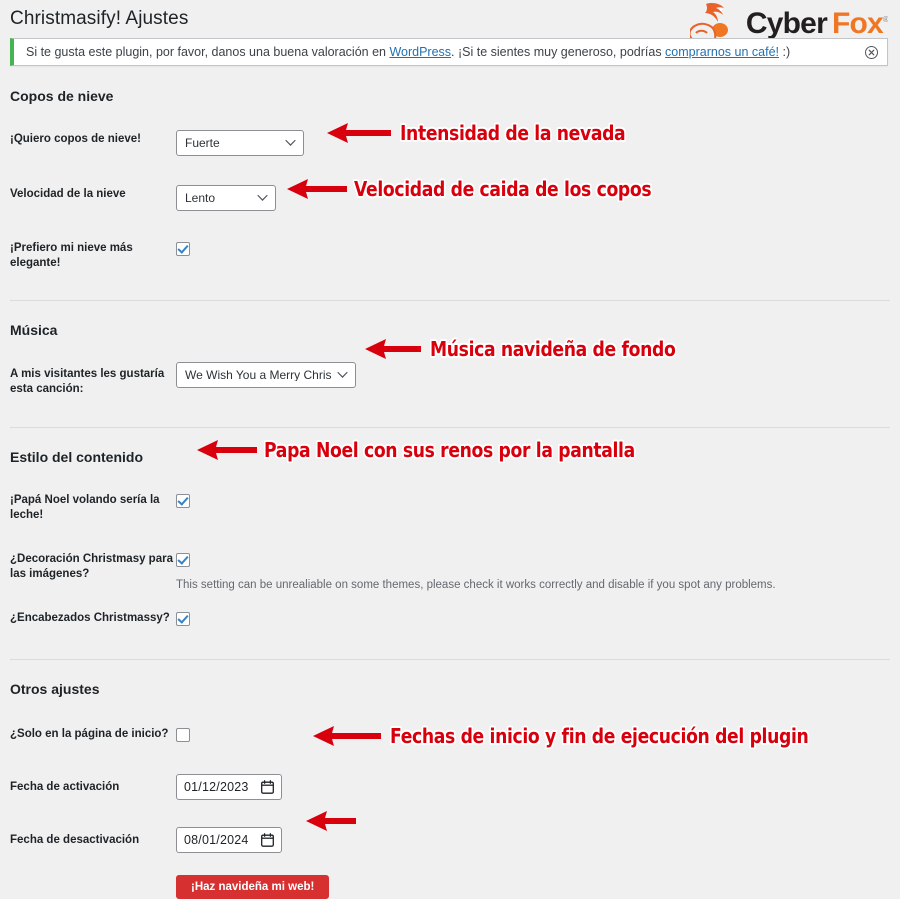  Describe the element at coordinates (716, 20) in the screenshot. I see `fox-logo-icon` at that location.